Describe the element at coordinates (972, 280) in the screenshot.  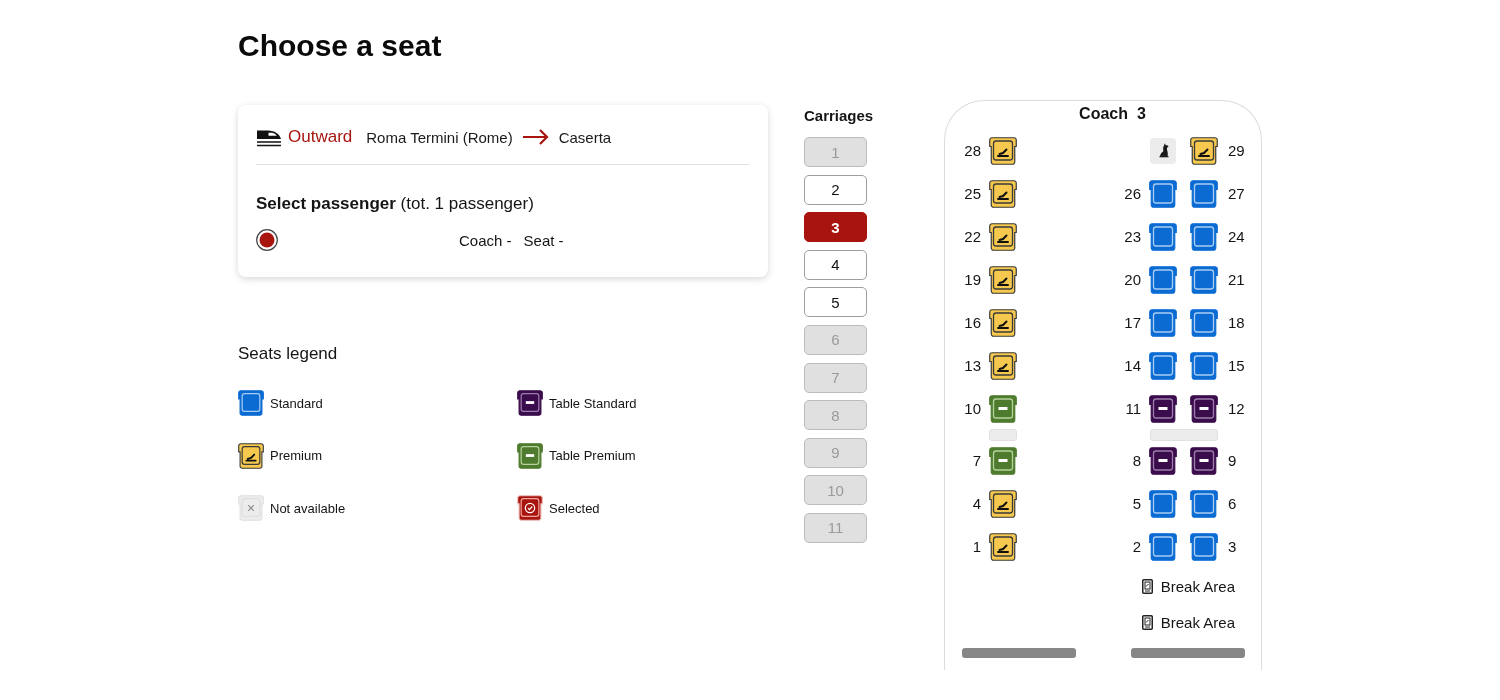
I see `seat-number: 19` at that location.